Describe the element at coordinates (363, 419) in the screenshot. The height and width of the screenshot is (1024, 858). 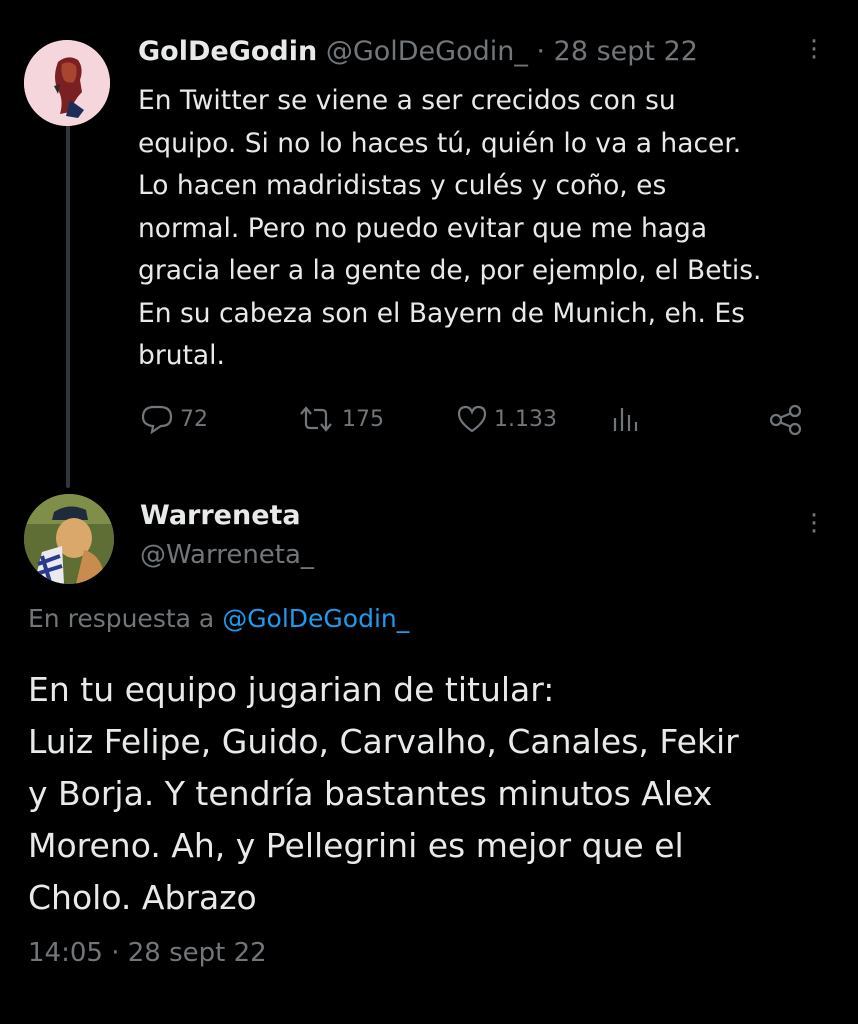
I see `retweet-count: 175` at that location.